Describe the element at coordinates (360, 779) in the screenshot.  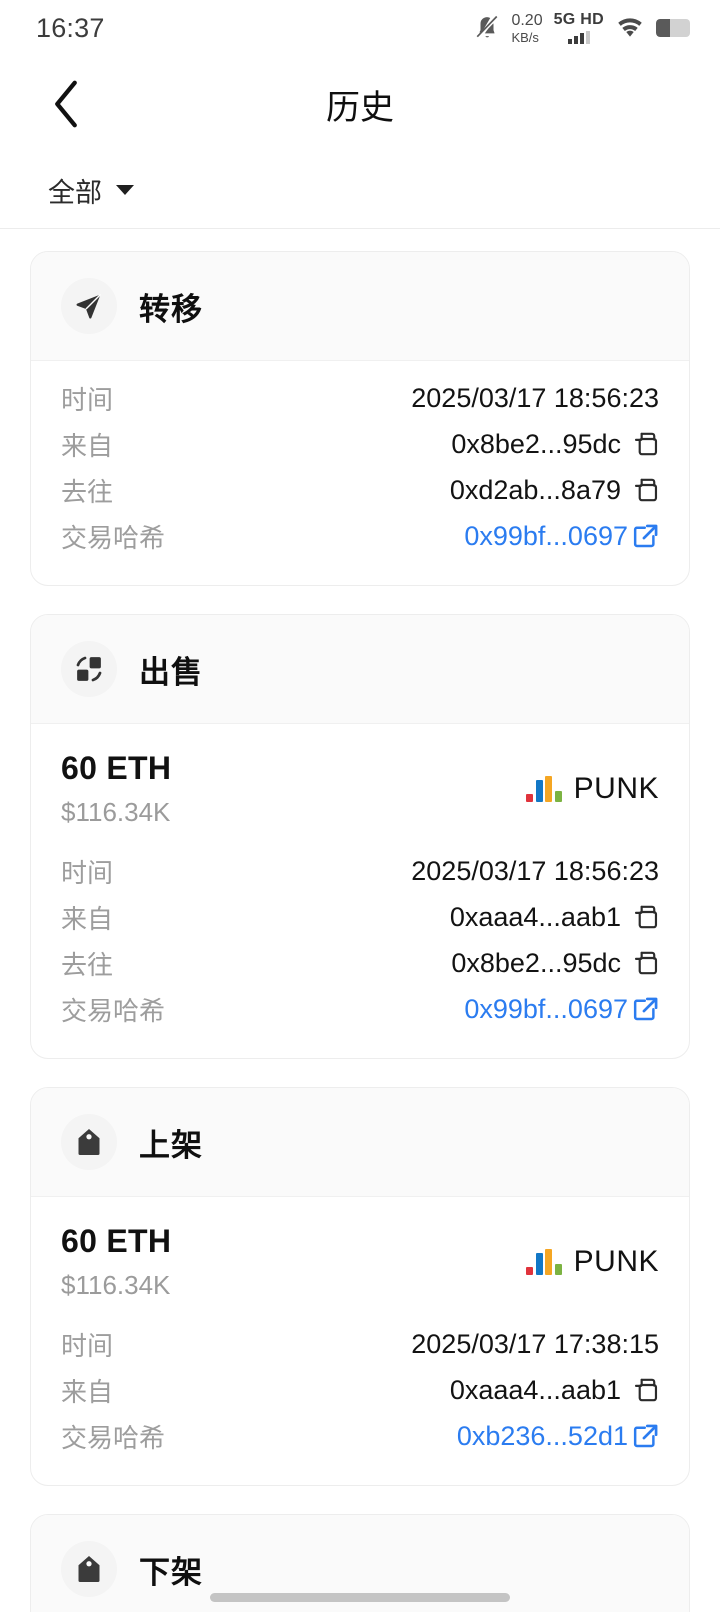
I see `price-block: 60 ETH $116.34K PUNK` at that location.